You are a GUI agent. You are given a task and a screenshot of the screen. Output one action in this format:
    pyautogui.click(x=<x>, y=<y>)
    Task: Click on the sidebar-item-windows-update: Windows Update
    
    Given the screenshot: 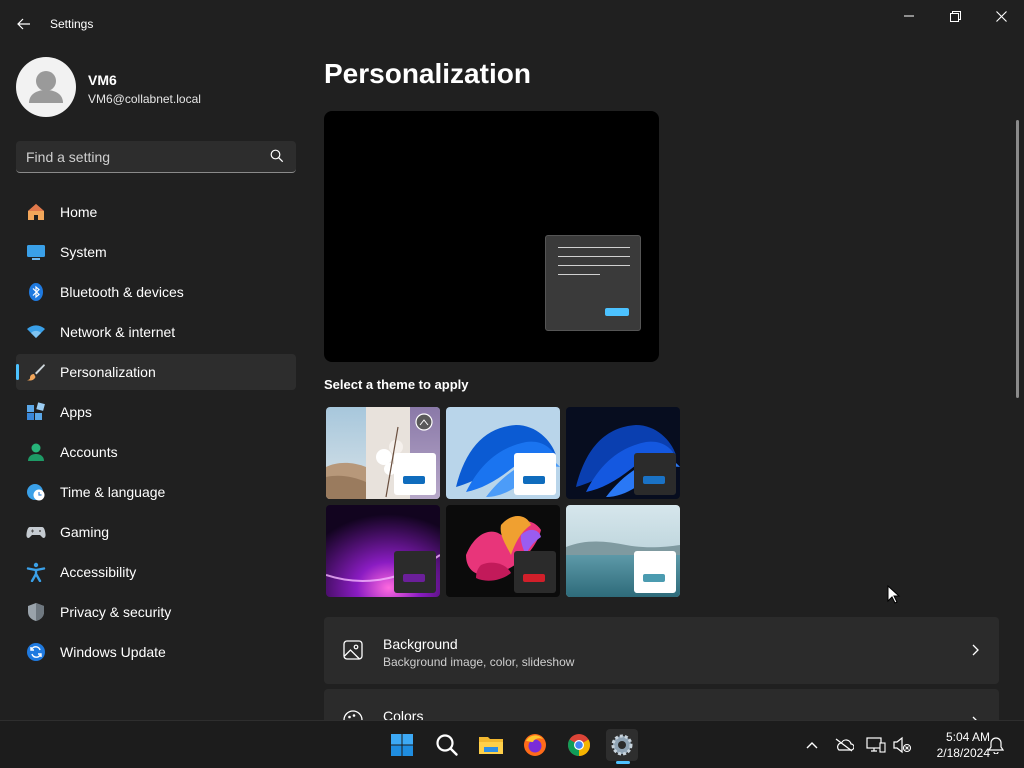 What is the action you would take?
    pyautogui.click(x=156, y=652)
    